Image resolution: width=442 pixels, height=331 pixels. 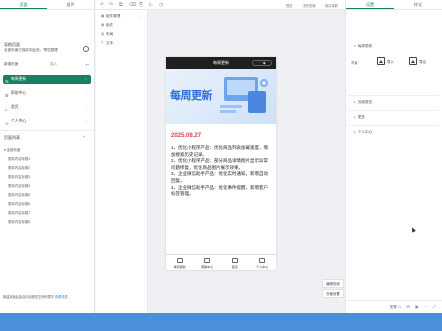 What do you see at coordinates (394, 306) in the screenshot?
I see `right-footer: 配置 ▭ ⊞ ▣ ⋯ ⤢` at bounding box center [394, 306].